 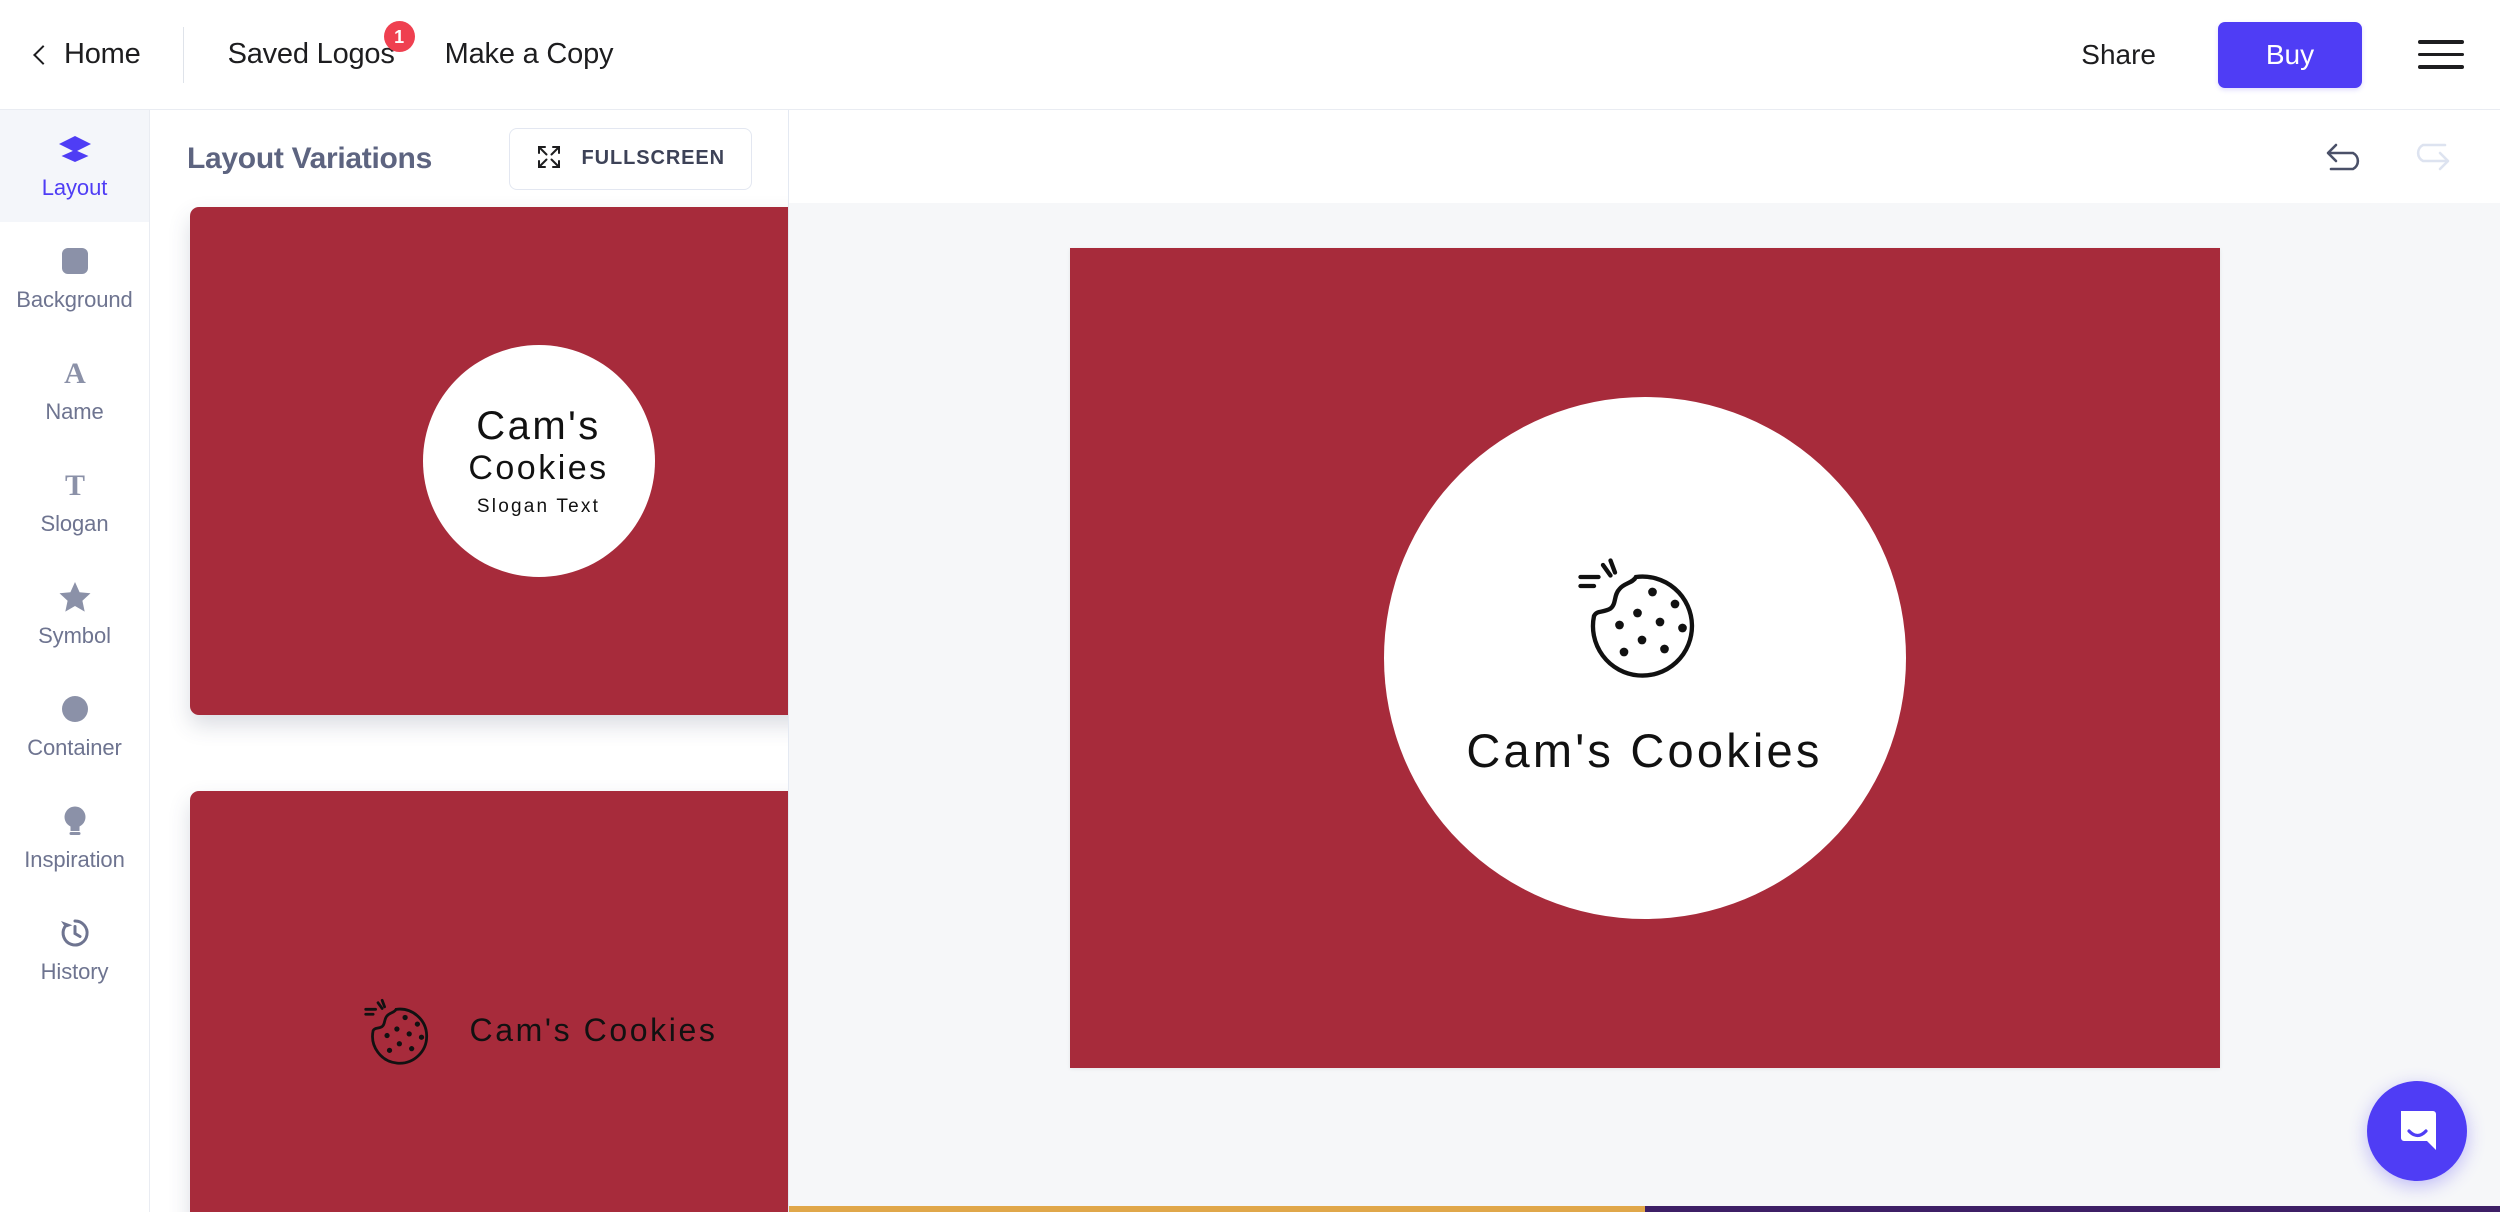 I want to click on logo-name-line2: Cookies, so click(x=538, y=468).